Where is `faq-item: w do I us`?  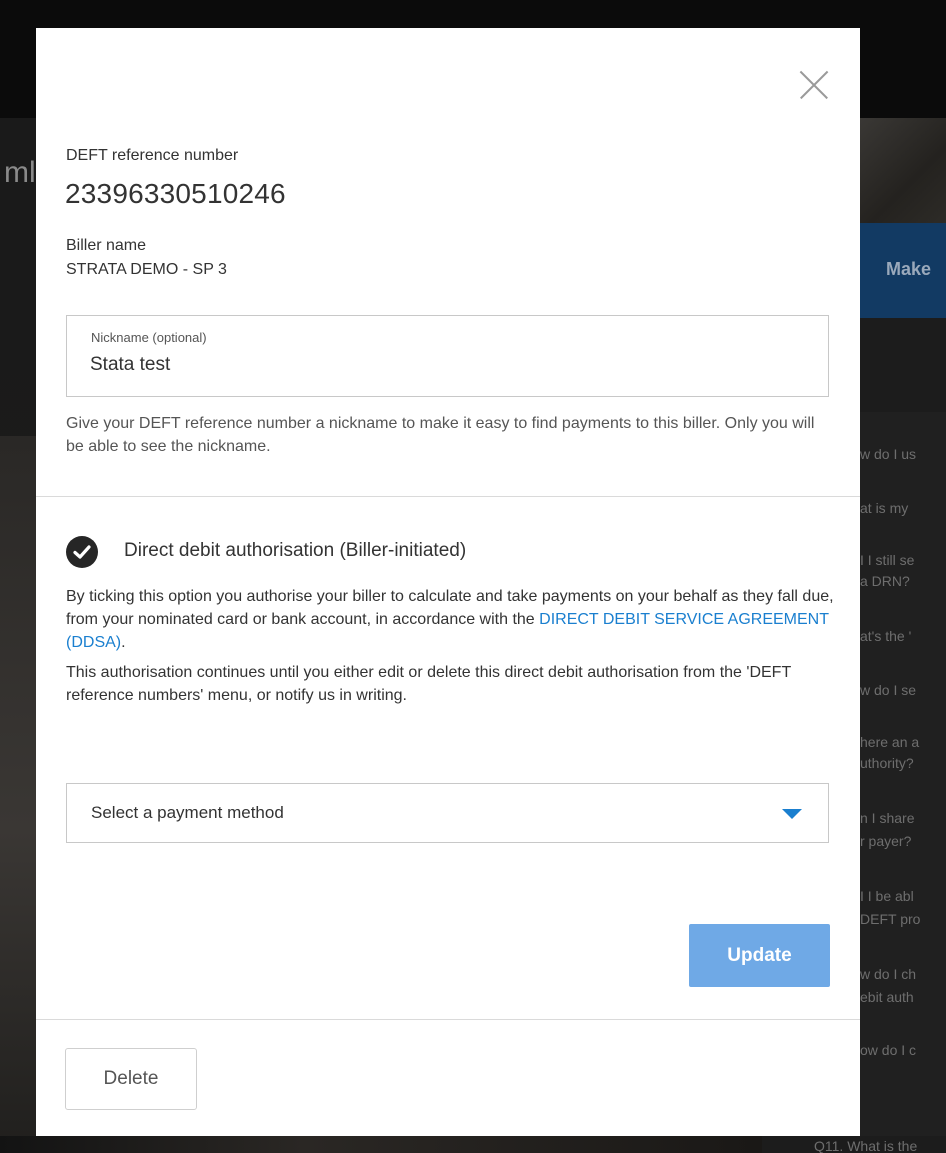
faq-item: w do I us is located at coordinates (888, 454).